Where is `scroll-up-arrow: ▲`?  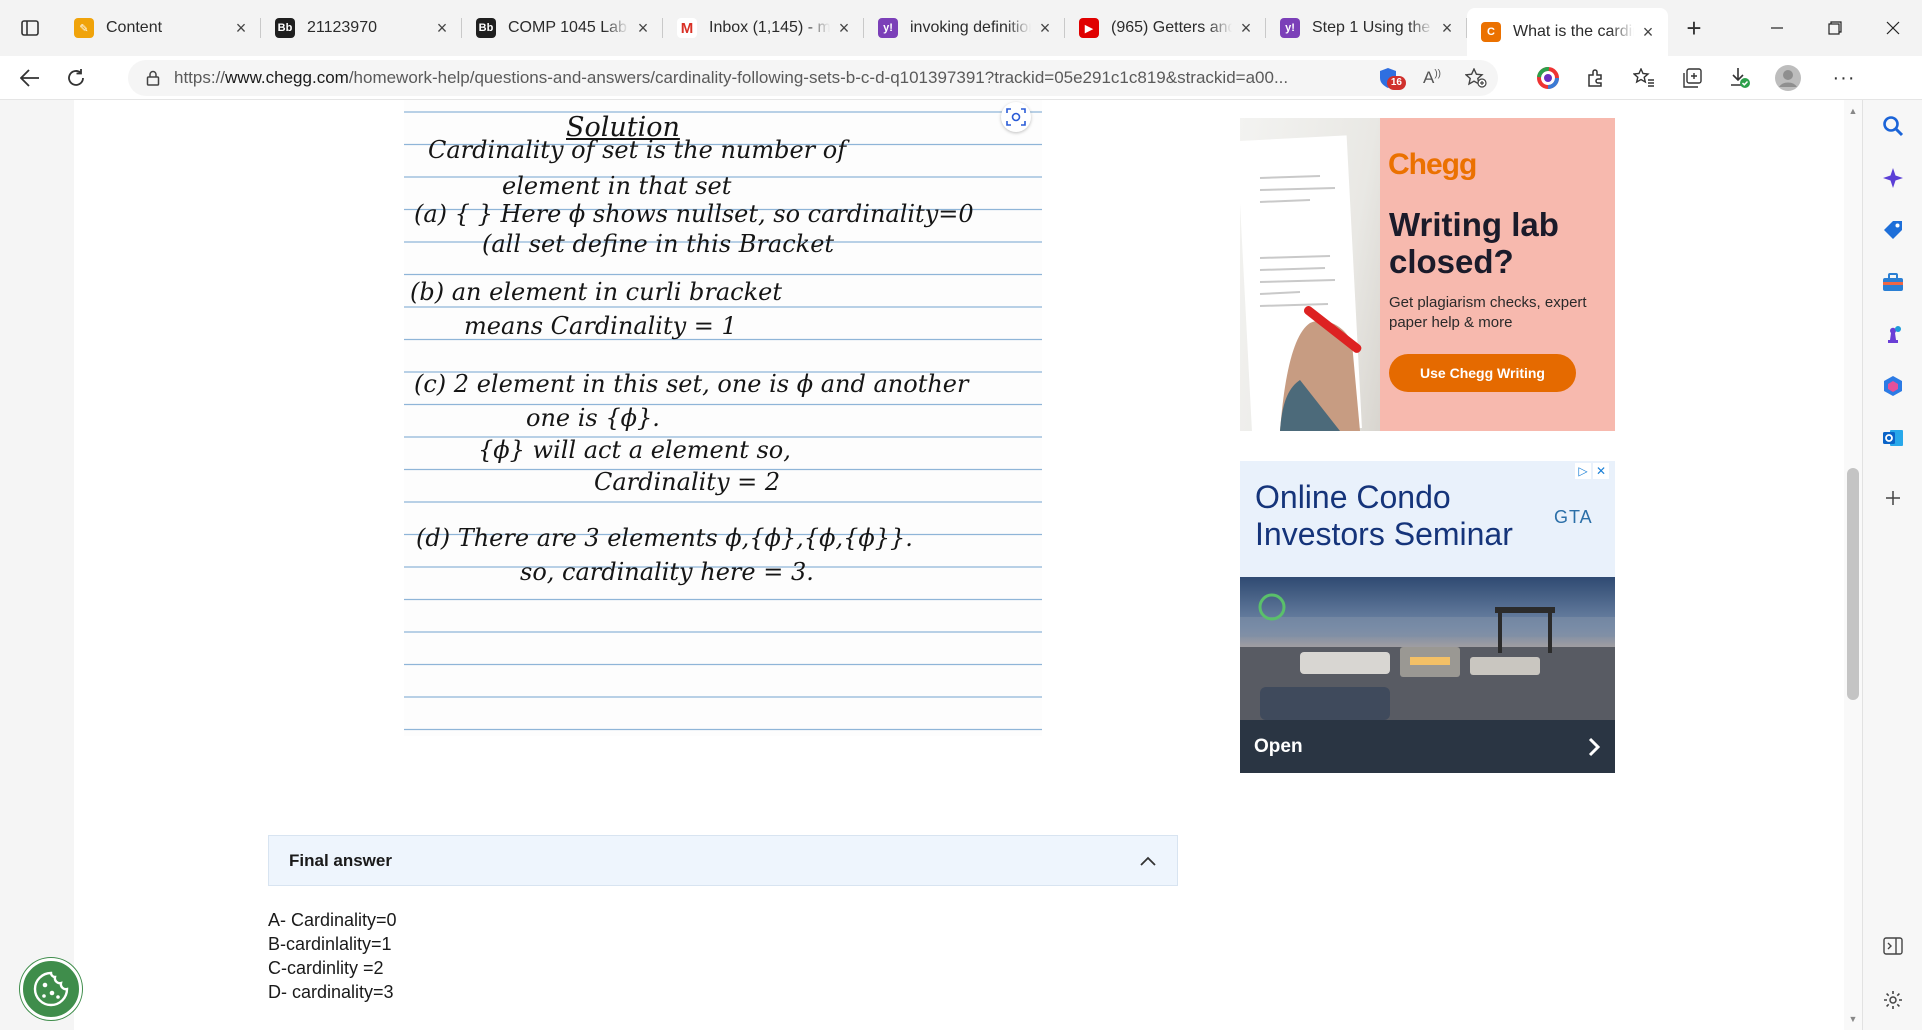
scroll-up-arrow: ▲ is located at coordinates (1853, 111).